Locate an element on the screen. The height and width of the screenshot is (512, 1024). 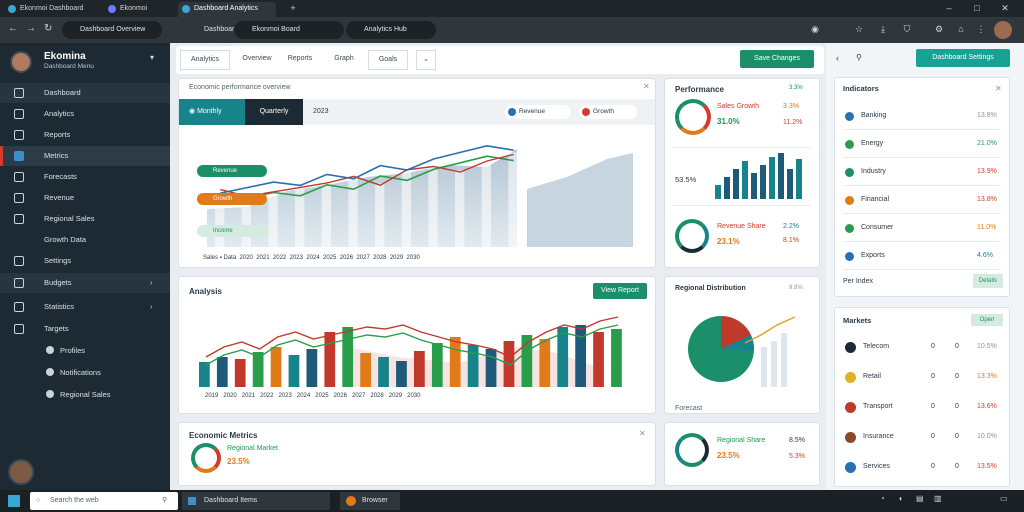
sidebar-item-growth-data: Growth Data is located at coordinates (85, 240).